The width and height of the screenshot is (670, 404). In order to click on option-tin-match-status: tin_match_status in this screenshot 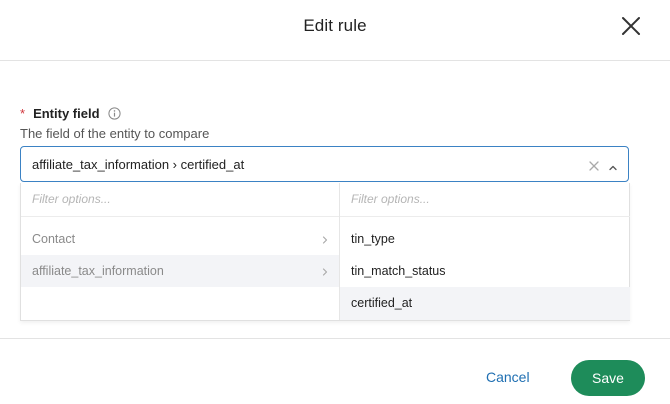, I will do `click(485, 271)`.